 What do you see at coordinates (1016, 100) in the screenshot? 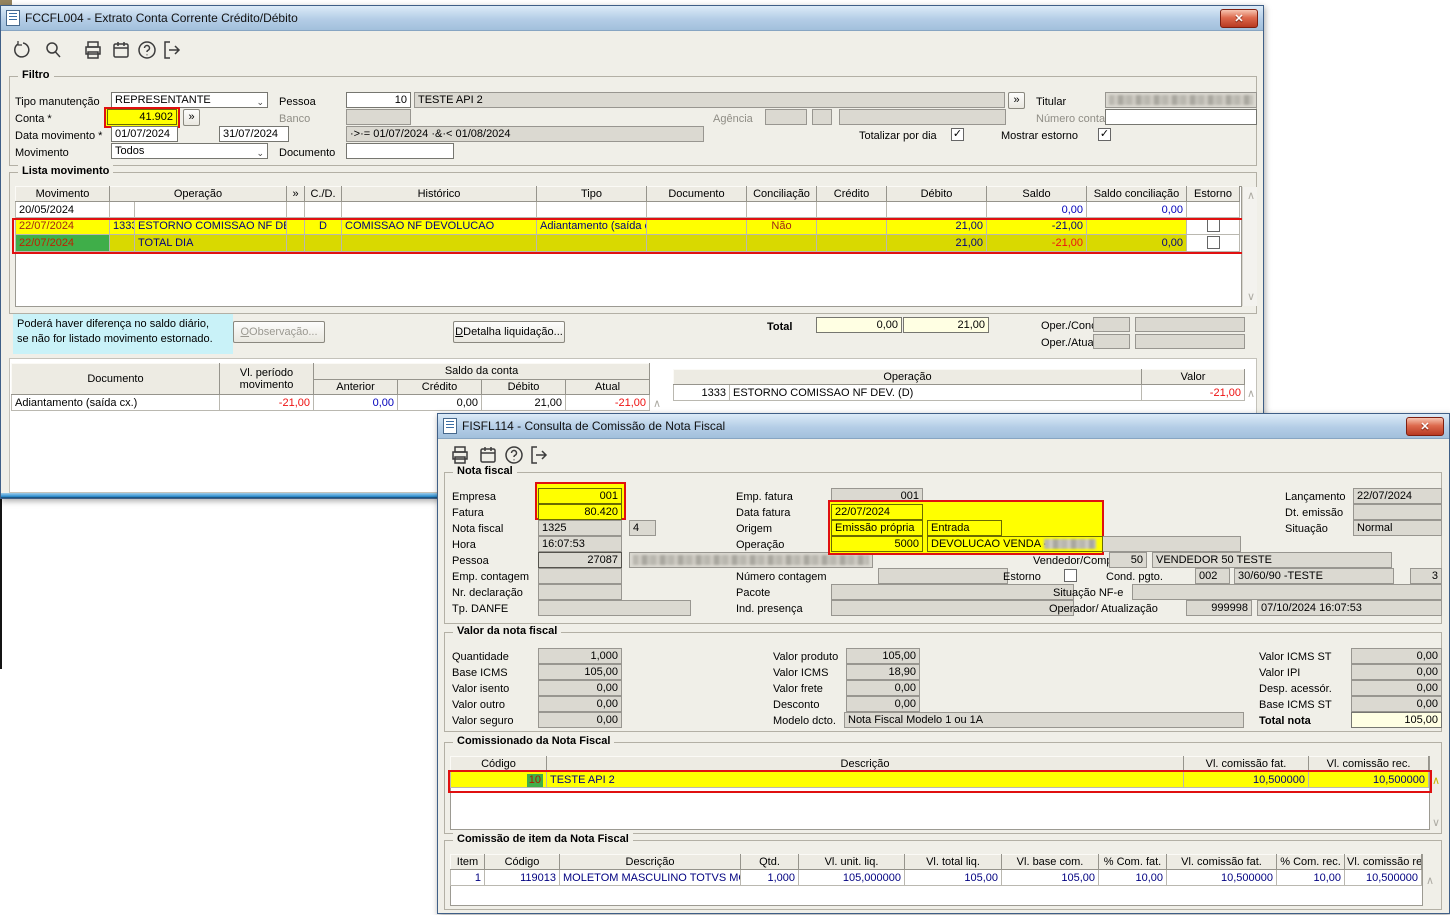
I see `pessoa-expand-button: »` at bounding box center [1016, 100].